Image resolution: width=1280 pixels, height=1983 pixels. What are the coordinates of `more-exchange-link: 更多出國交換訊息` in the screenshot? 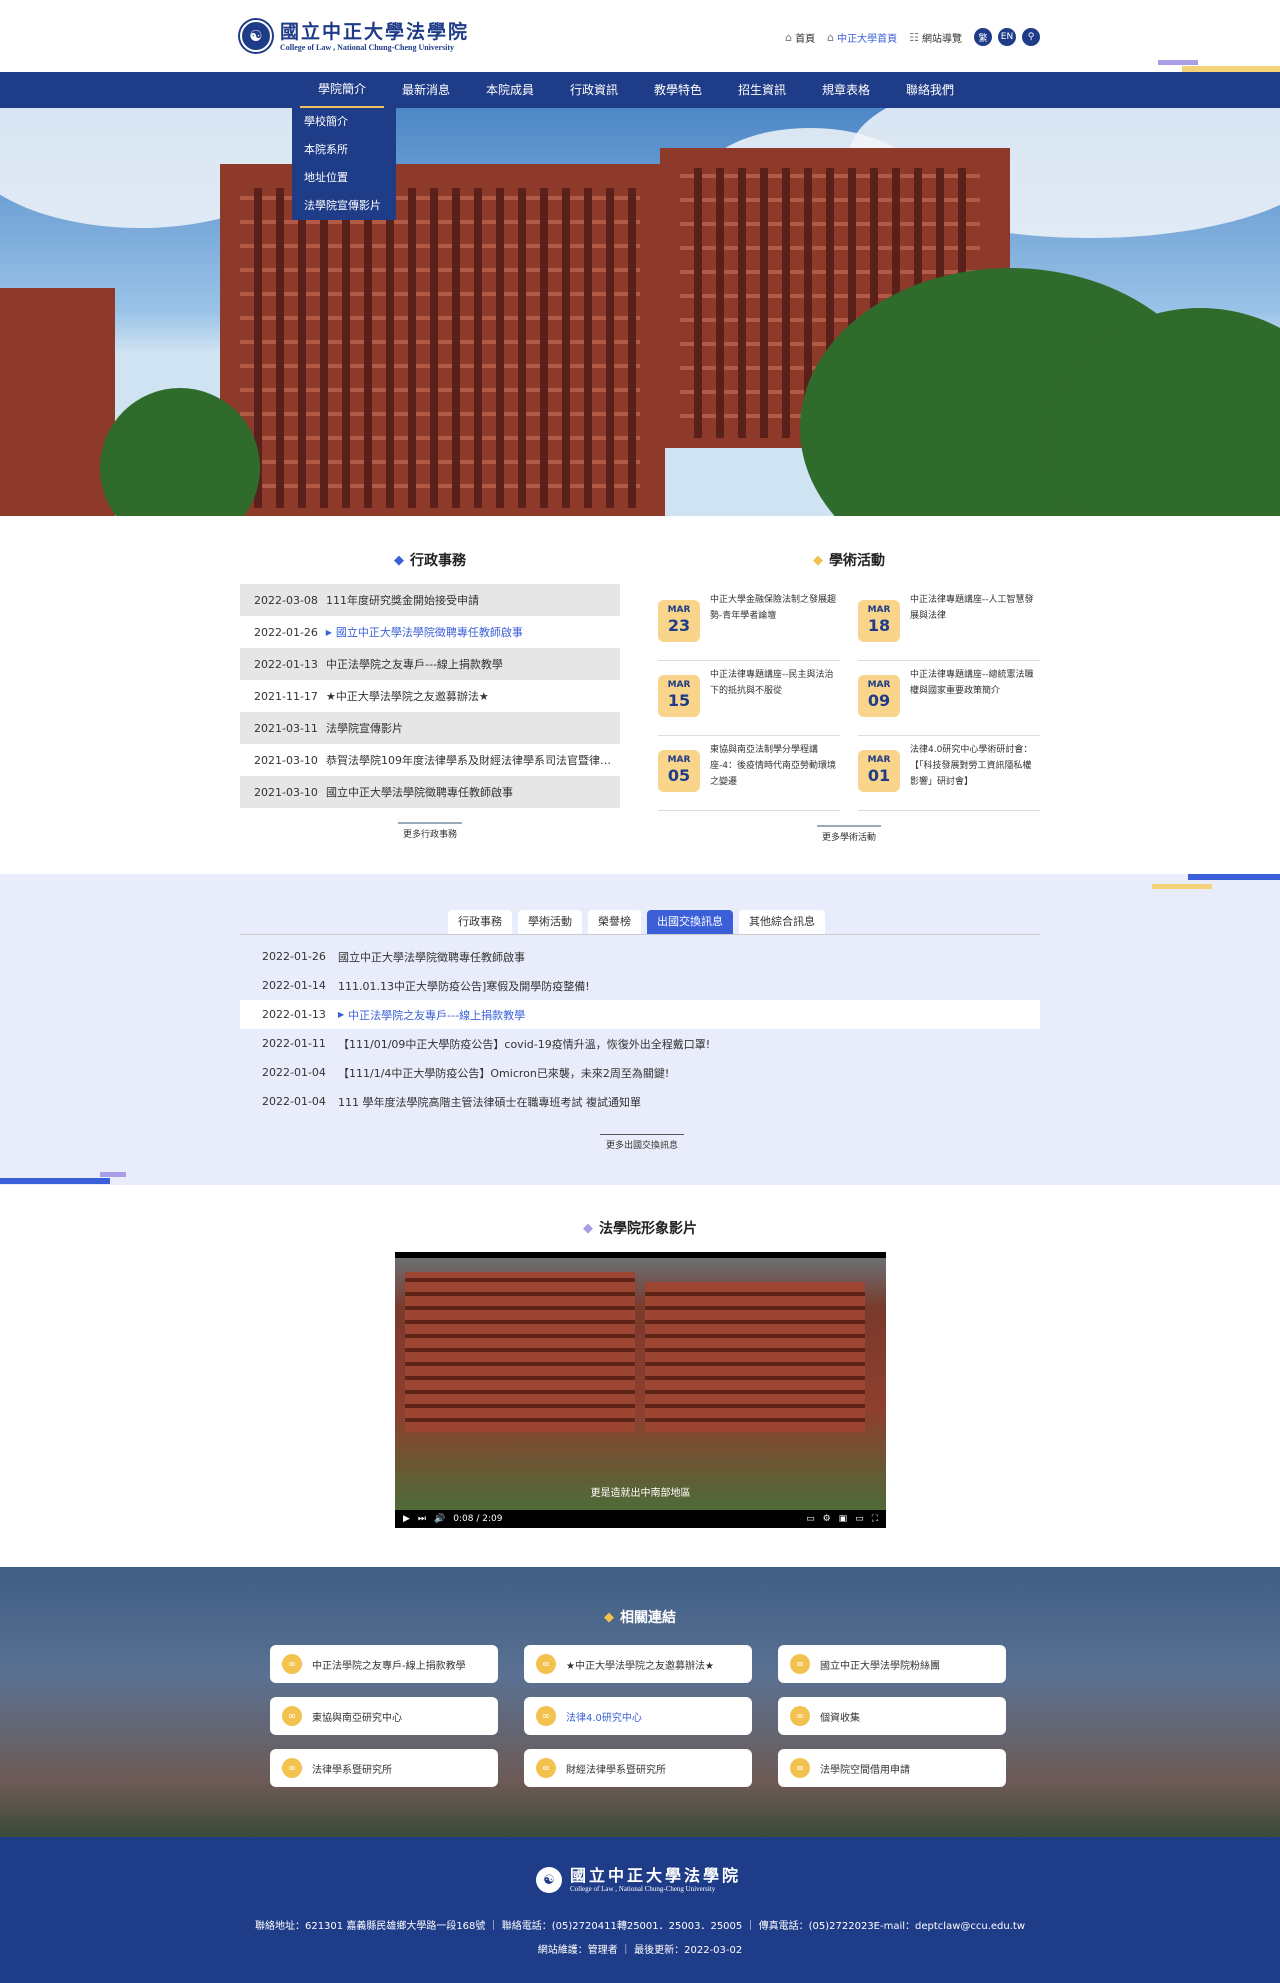 It's located at (642, 1142).